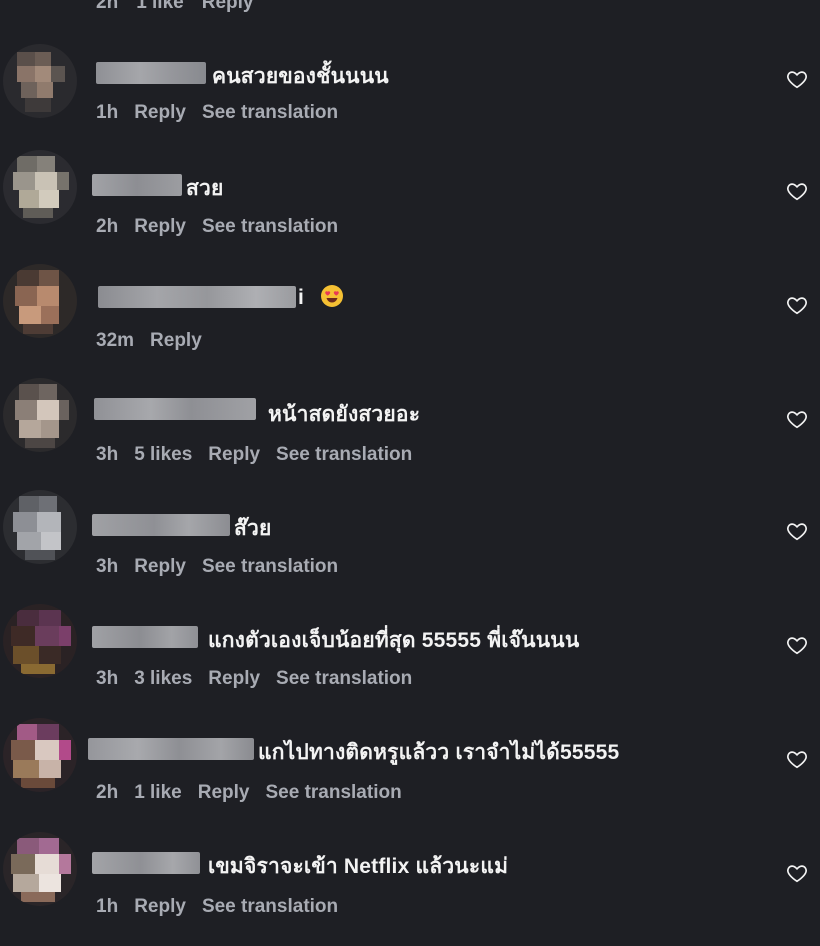 The width and height of the screenshot is (820, 946). What do you see at coordinates (160, 7) in the screenshot?
I see `comment-likes: 1 like` at bounding box center [160, 7].